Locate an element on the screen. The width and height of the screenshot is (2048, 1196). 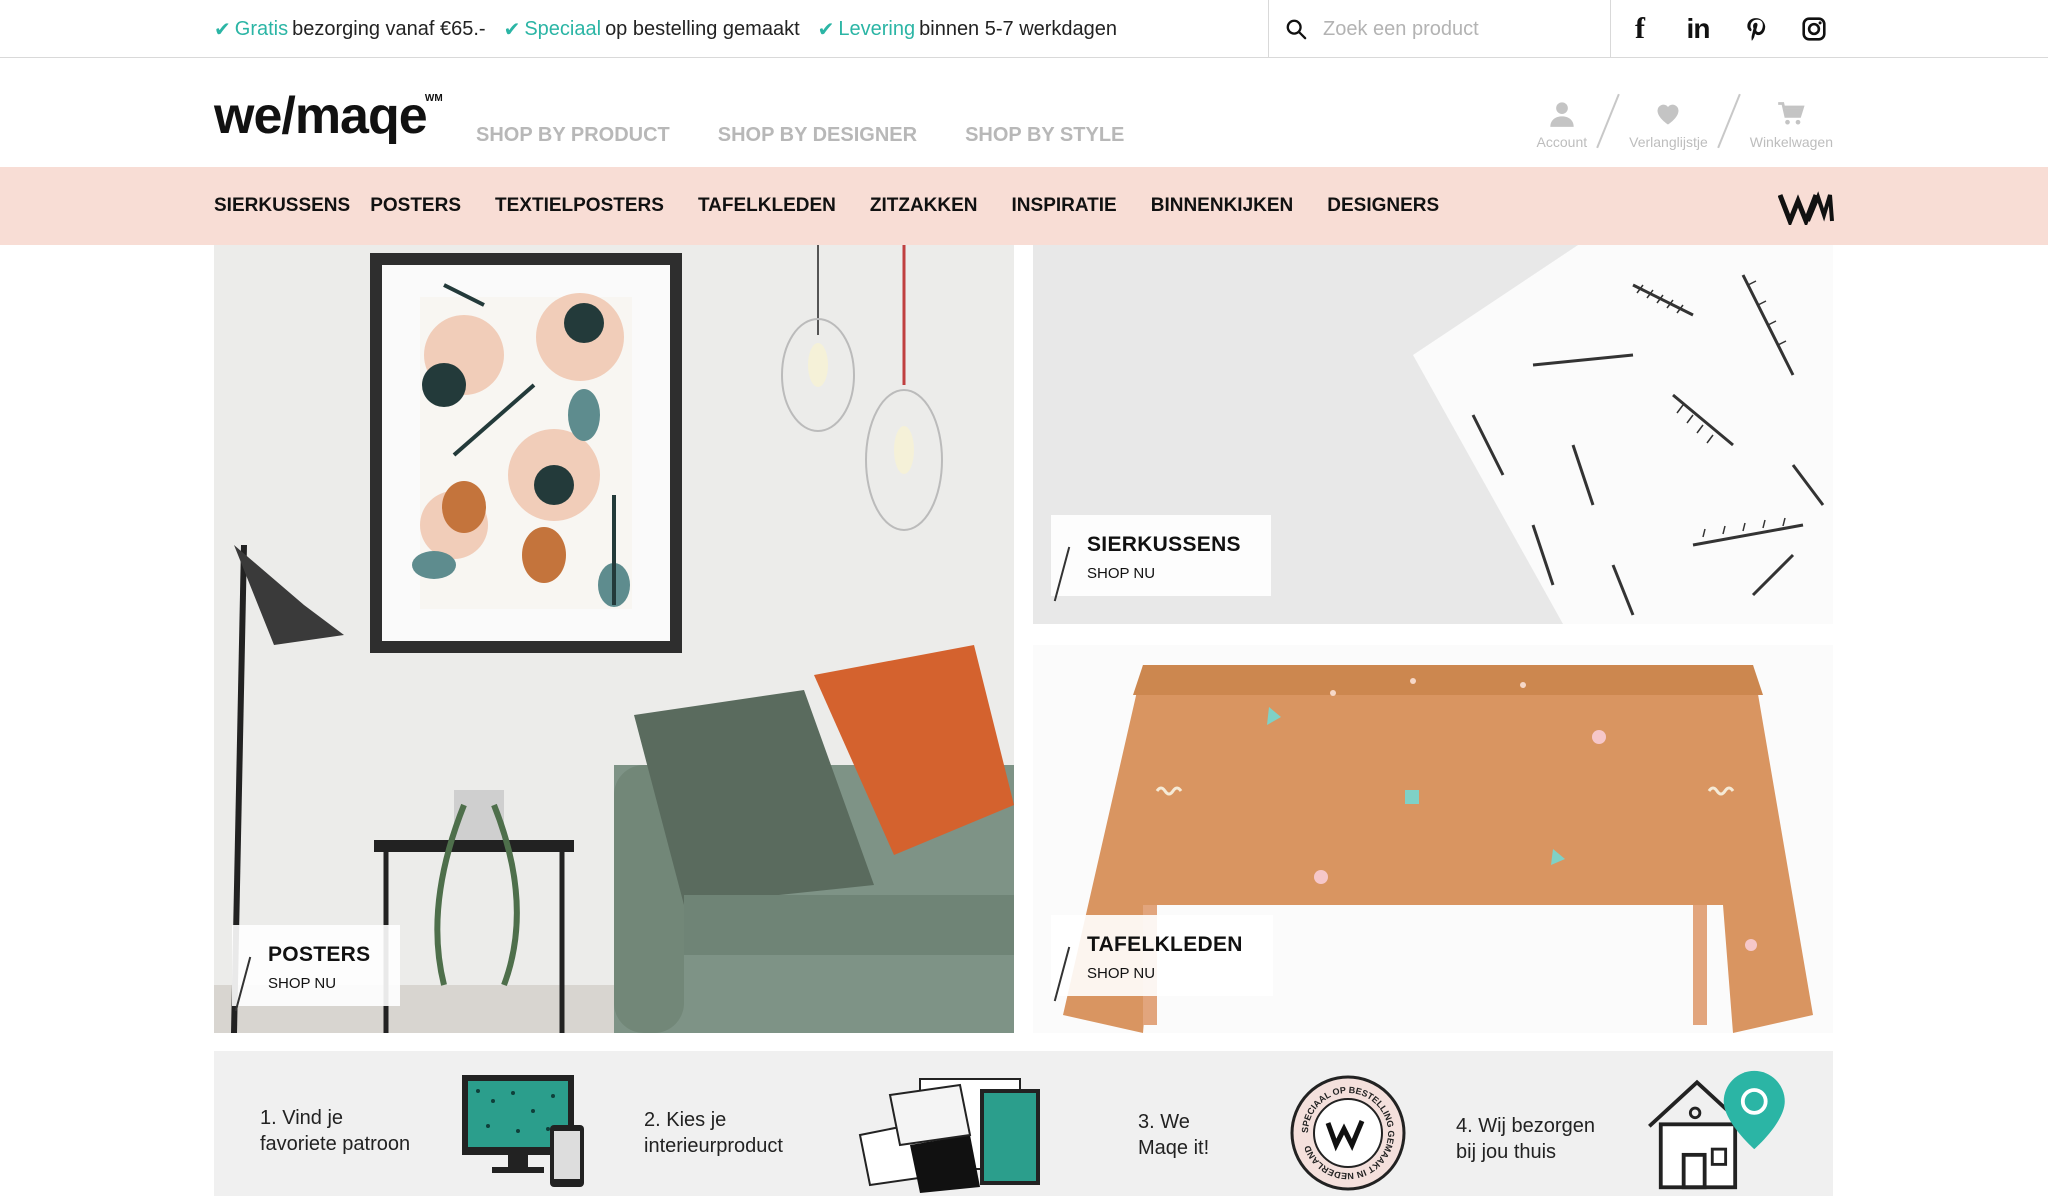
nav-item-inspiratie: INSPIRATIE is located at coordinates (1064, 206).